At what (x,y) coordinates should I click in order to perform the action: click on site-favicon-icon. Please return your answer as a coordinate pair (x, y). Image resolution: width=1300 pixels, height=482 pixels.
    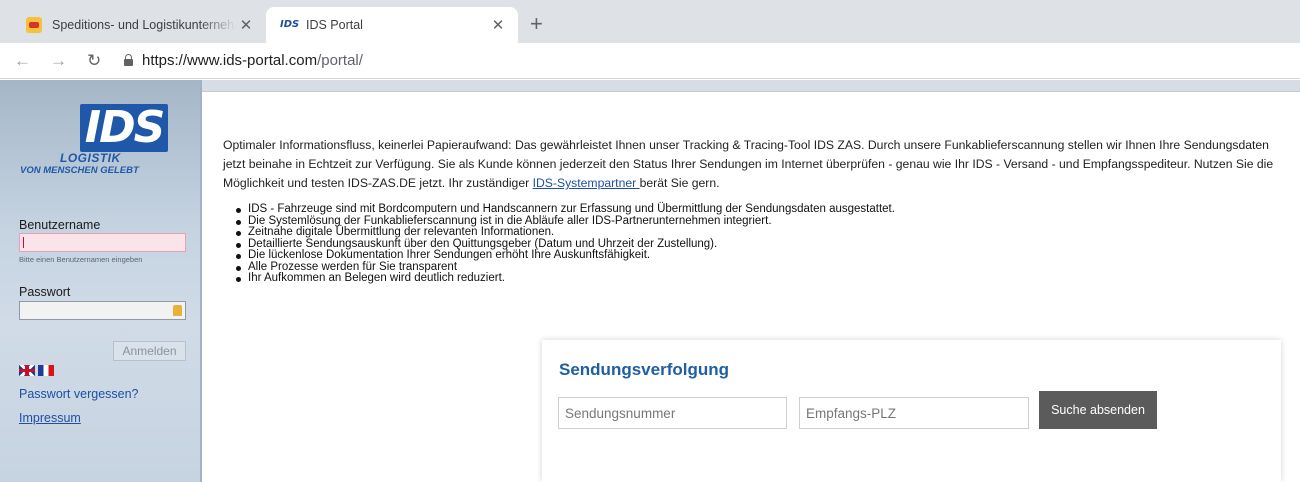
    Looking at the image, I should click on (34, 25).